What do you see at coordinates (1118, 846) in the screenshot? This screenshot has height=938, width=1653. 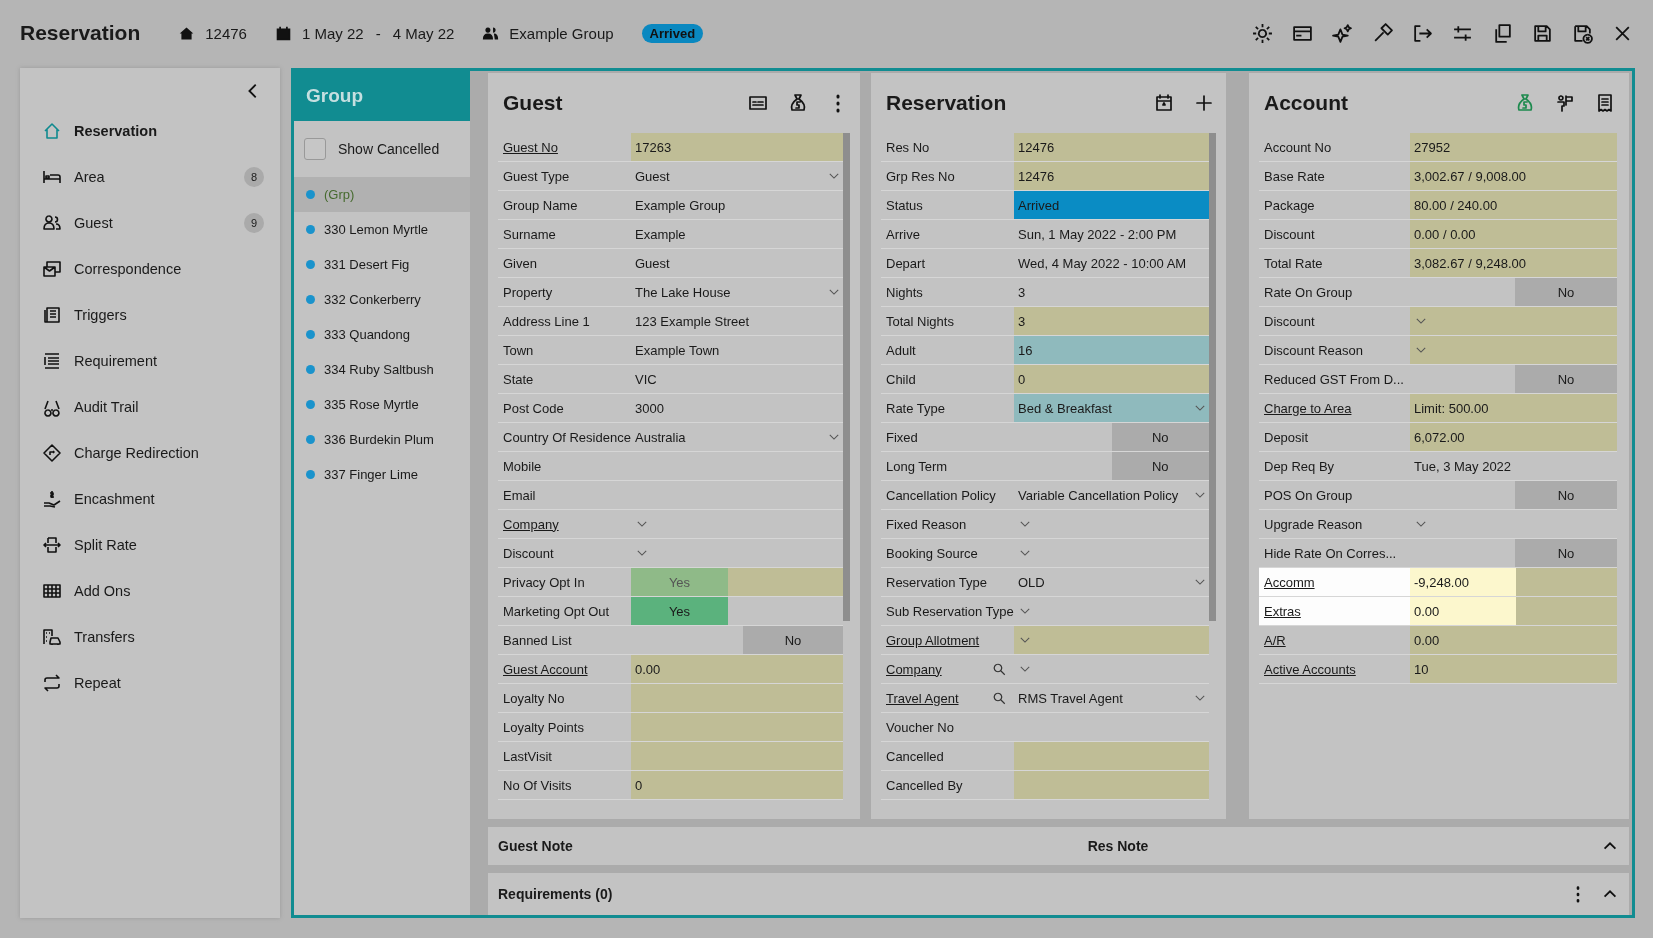 I see `res-note-heading: Res Note` at bounding box center [1118, 846].